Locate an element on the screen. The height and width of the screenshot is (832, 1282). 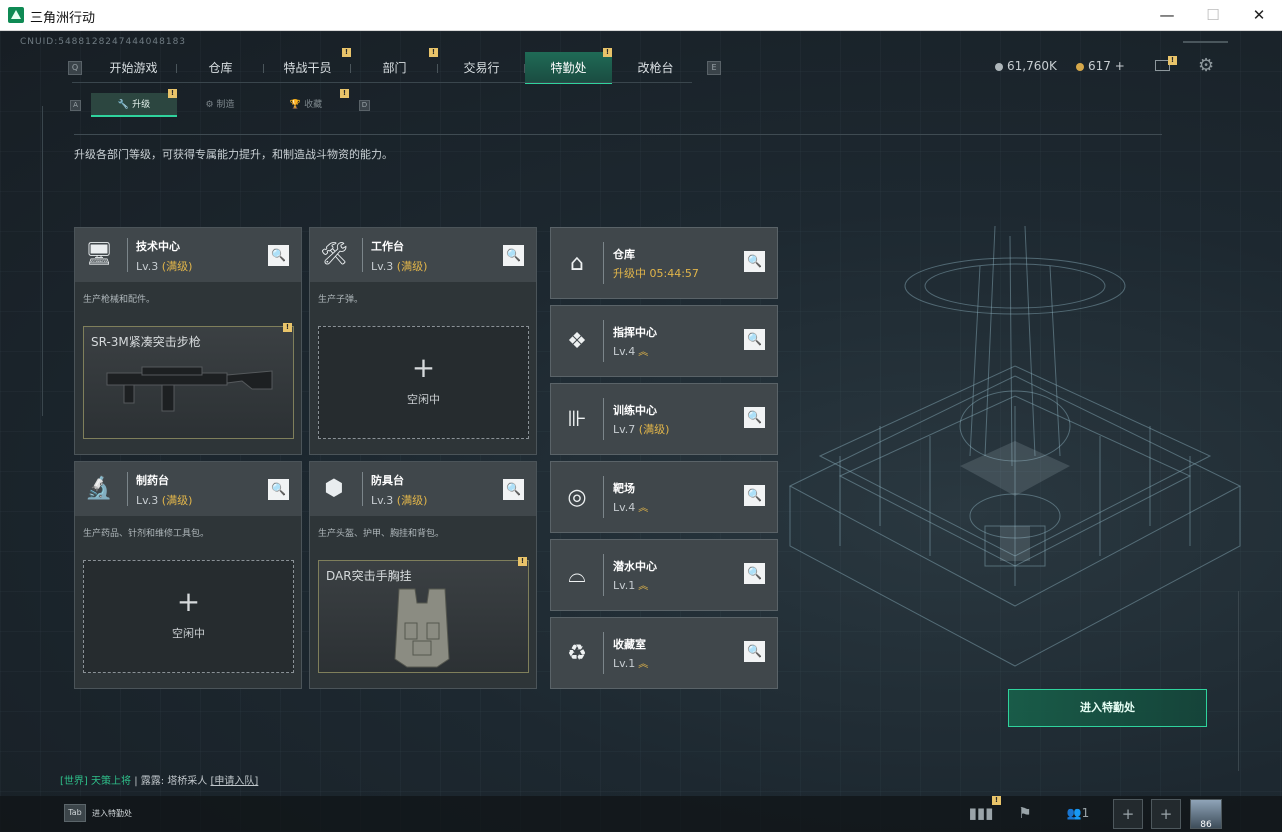
sub-tab-1: ⚙ 制造 is located at coordinates (220, 105).